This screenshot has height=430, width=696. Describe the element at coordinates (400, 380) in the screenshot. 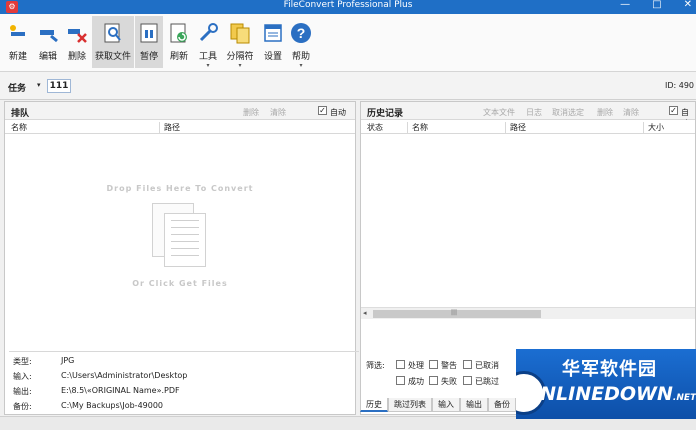

I see `filter-success-checkbox` at that location.